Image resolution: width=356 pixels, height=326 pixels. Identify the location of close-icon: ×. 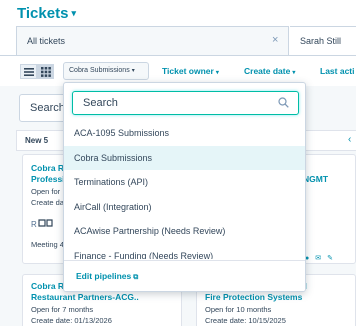
(275, 40).